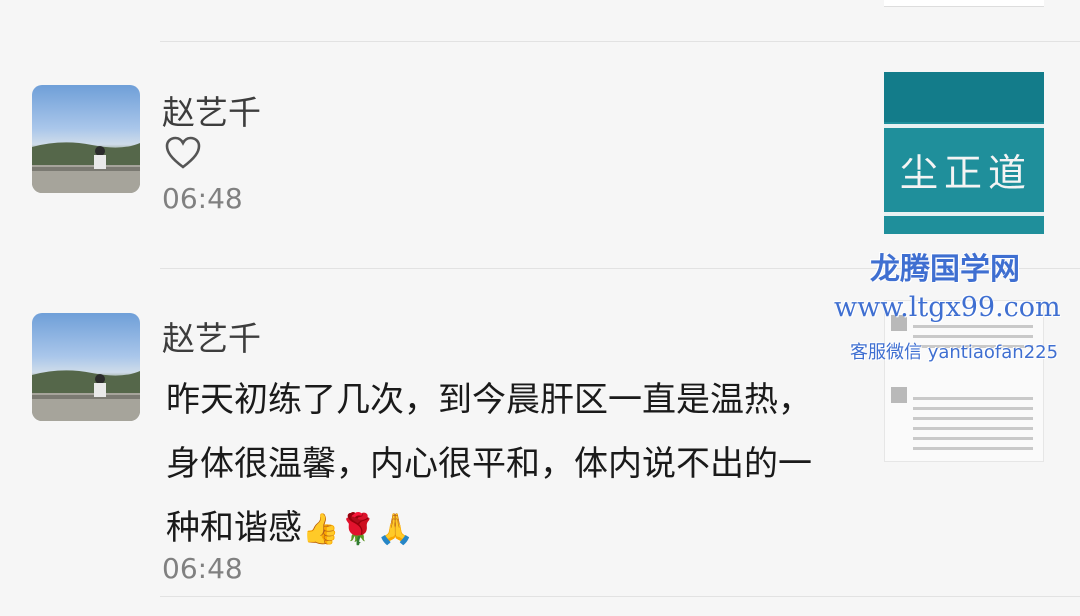 This screenshot has width=1080, height=616. What do you see at coordinates (945, 269) in the screenshot?
I see `watermark-title: 龙腾国学网` at bounding box center [945, 269].